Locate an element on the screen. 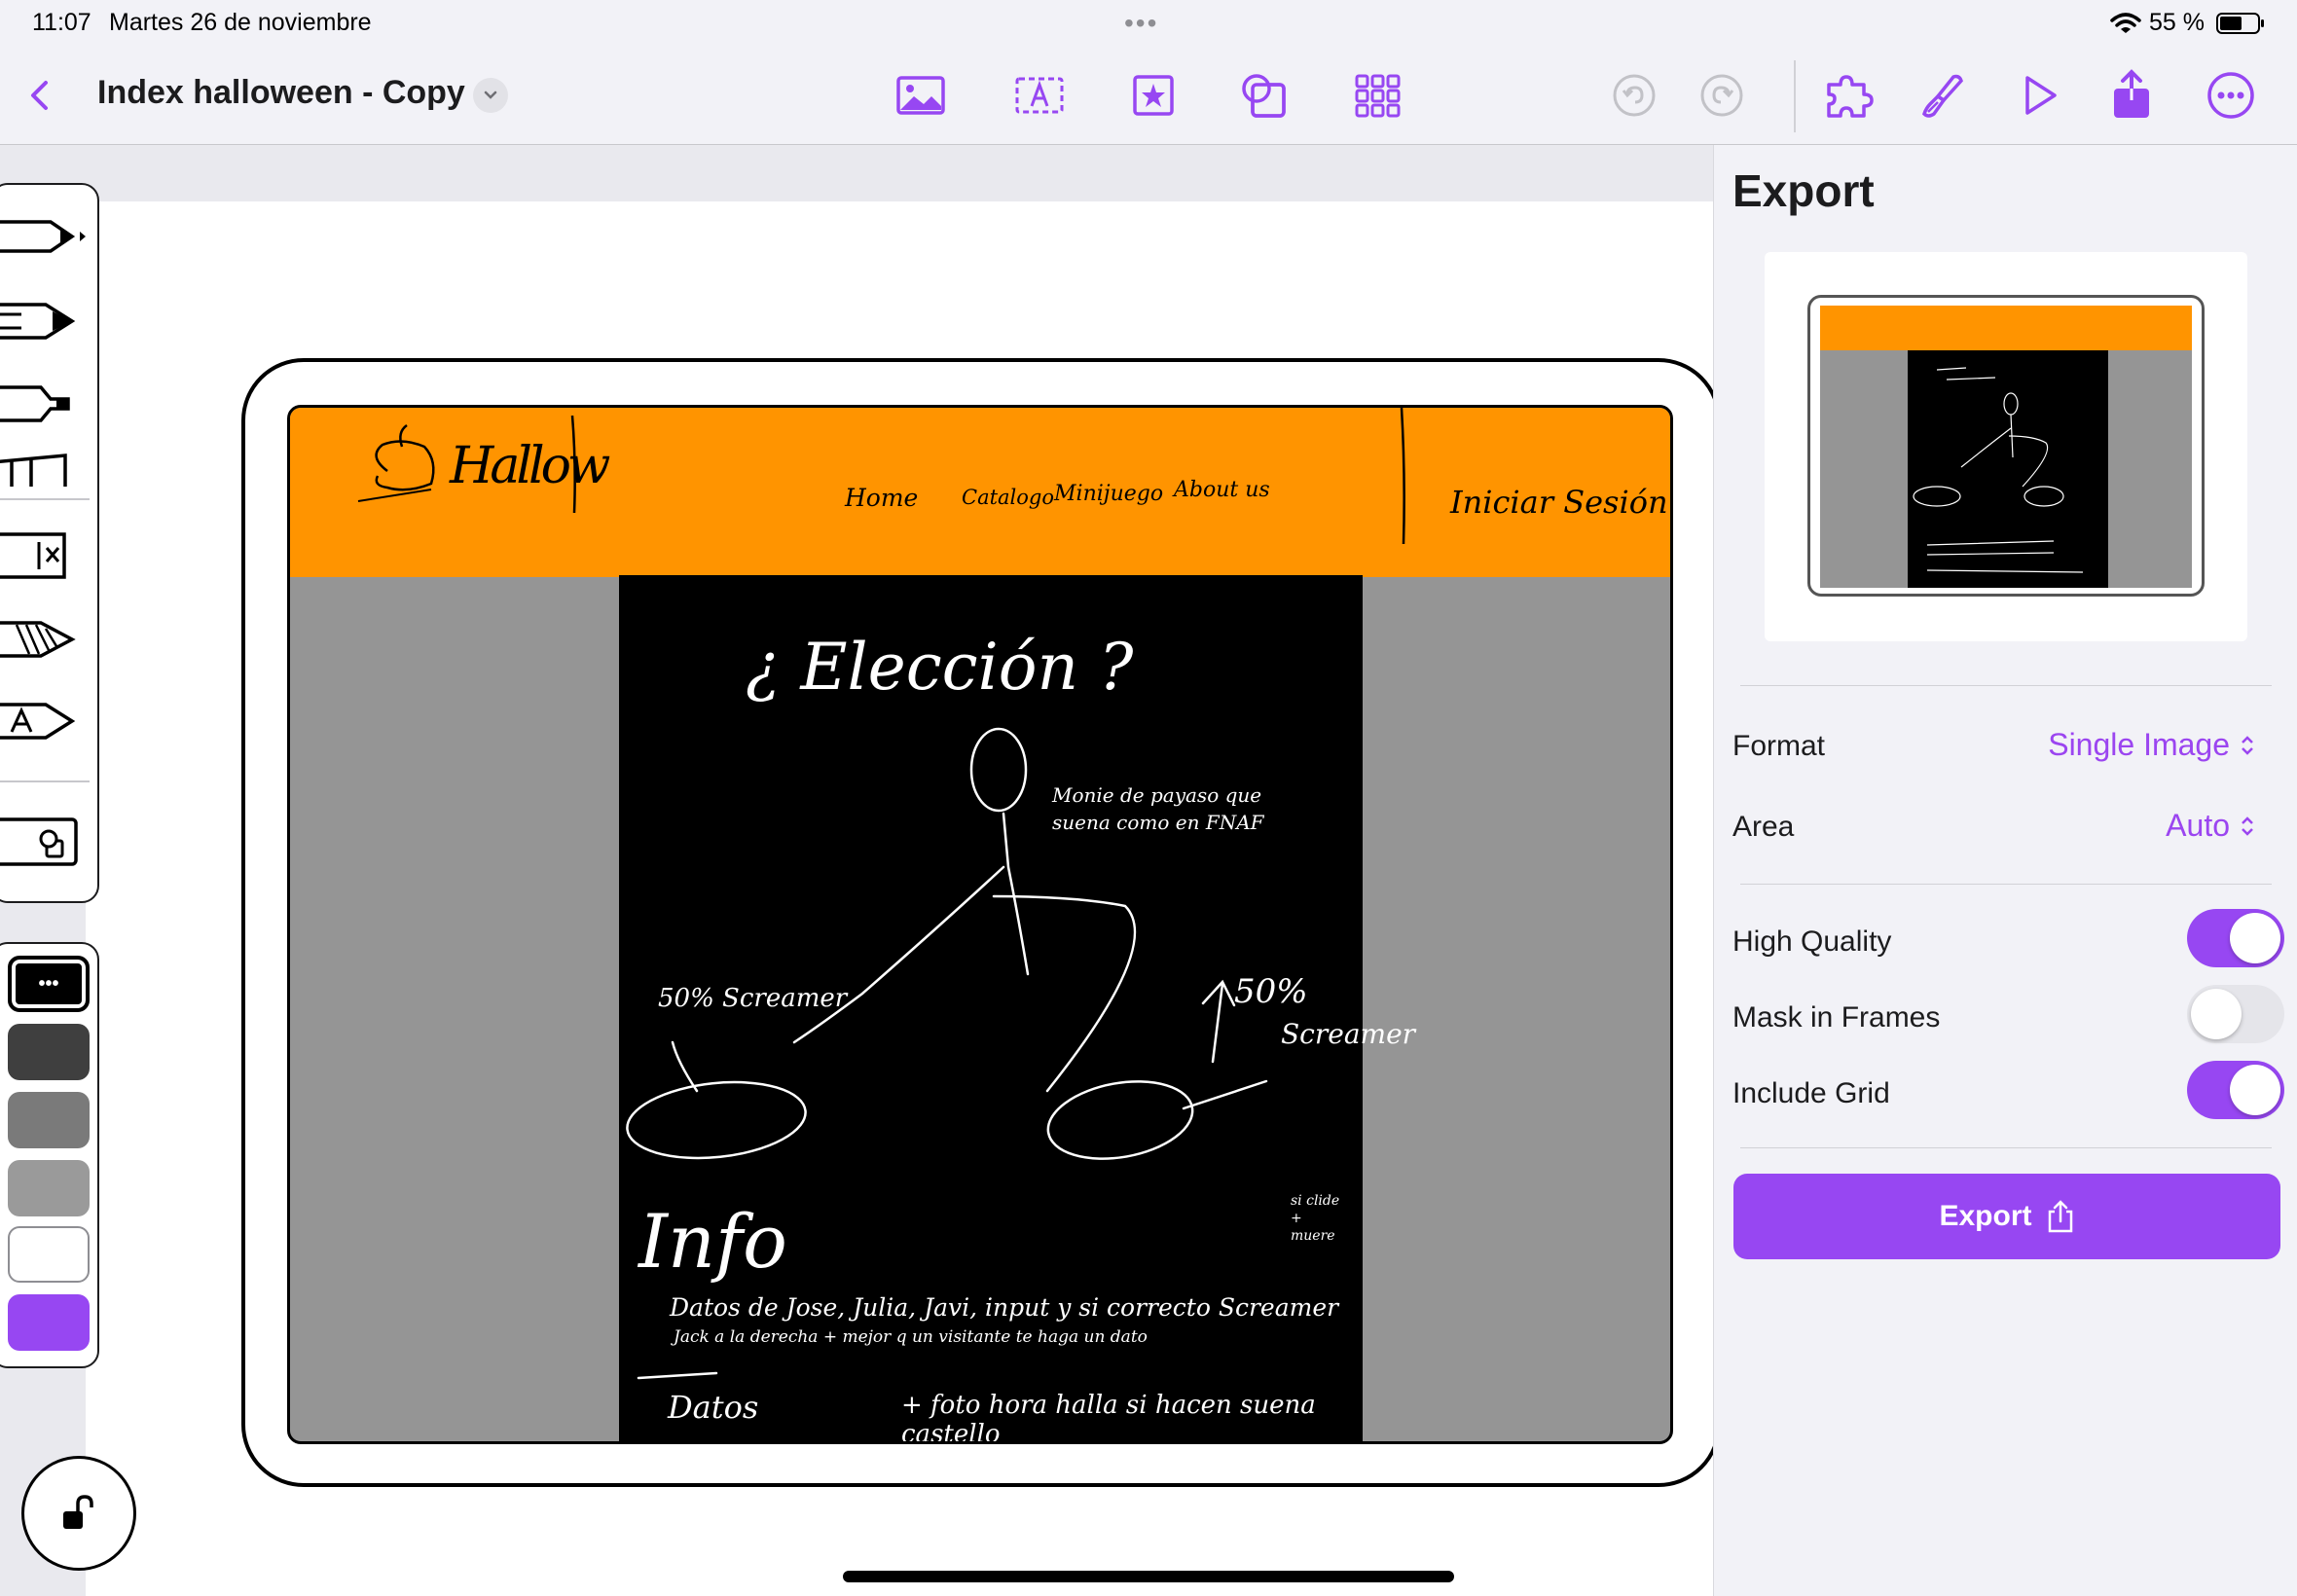 This screenshot has width=2297, height=1596. area-selector: Auto is located at coordinates (2210, 826).